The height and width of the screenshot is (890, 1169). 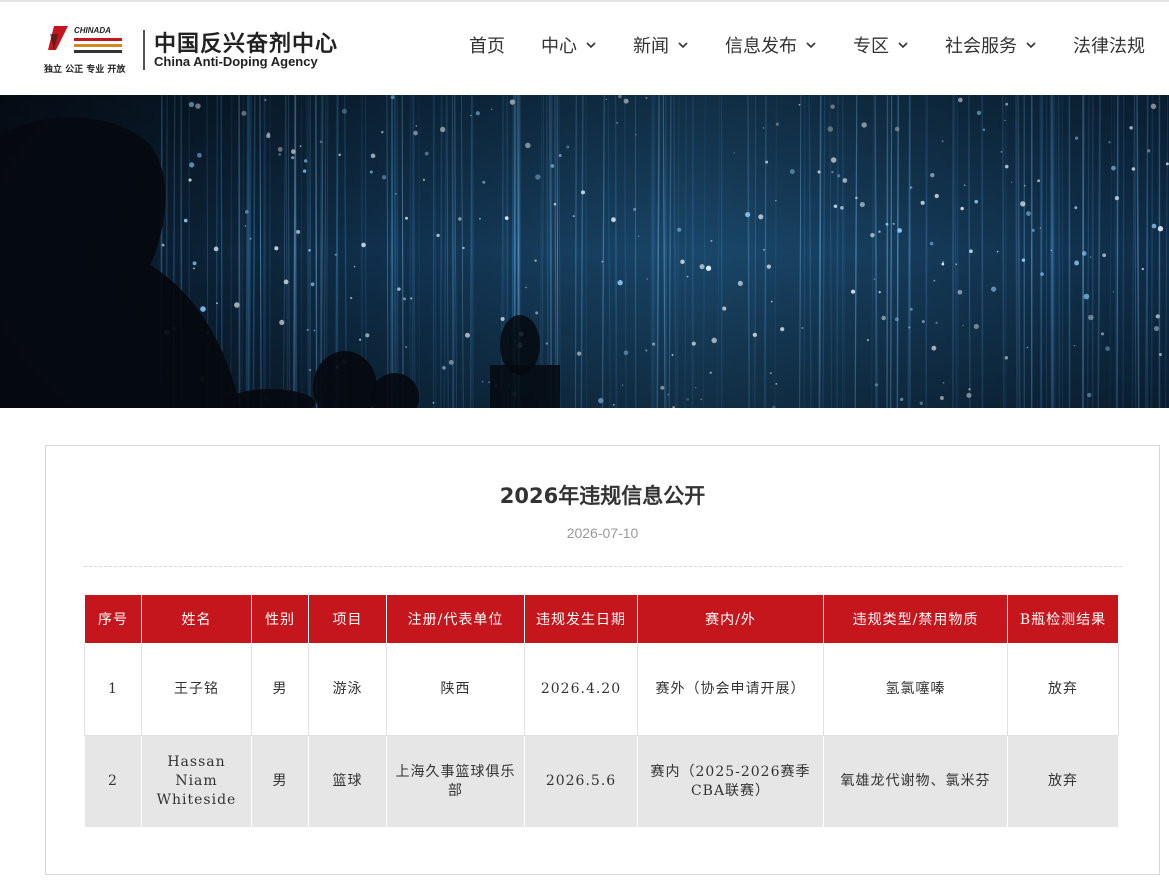 What do you see at coordinates (730, 689) in the screenshot?
I see `table-cell: 赛外（协会申请开展）` at bounding box center [730, 689].